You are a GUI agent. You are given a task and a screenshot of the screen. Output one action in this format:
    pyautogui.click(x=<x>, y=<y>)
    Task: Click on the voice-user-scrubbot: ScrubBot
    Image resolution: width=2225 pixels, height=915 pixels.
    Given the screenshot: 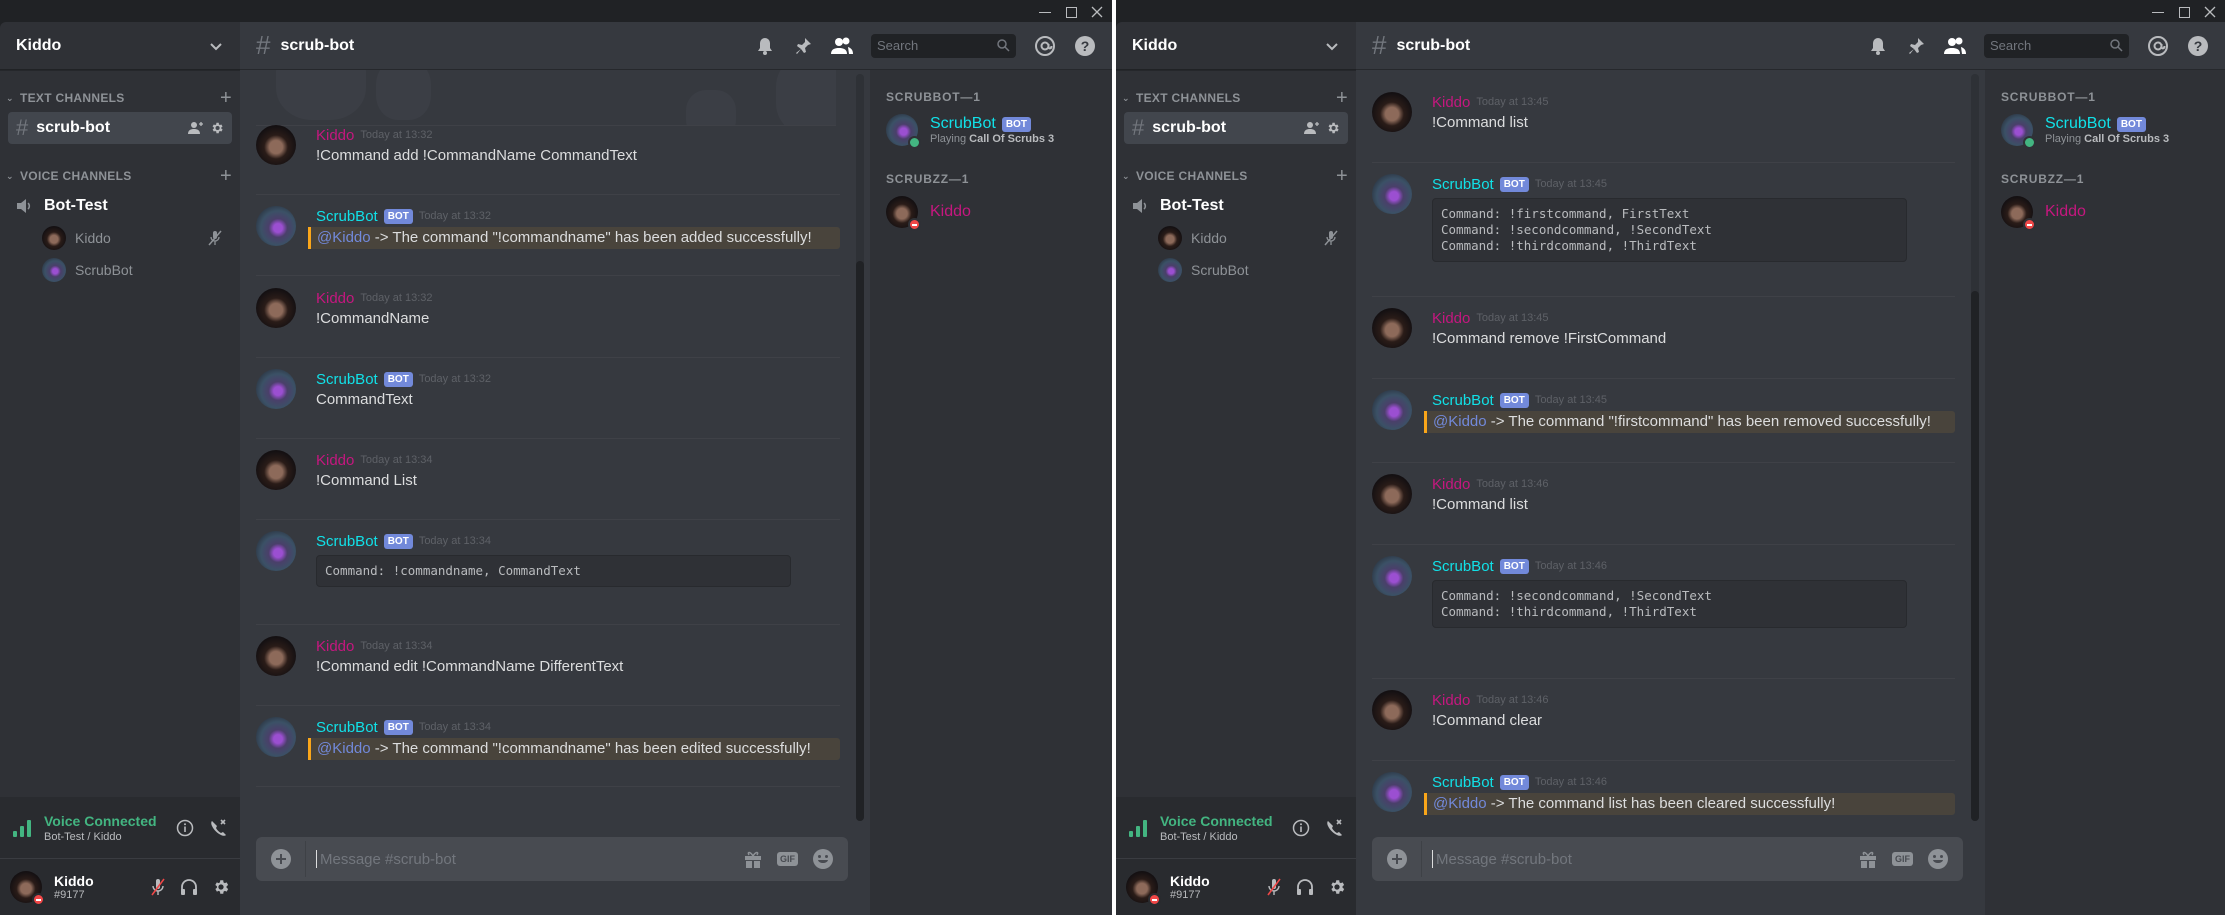 What is the action you would take?
    pyautogui.click(x=141, y=270)
    